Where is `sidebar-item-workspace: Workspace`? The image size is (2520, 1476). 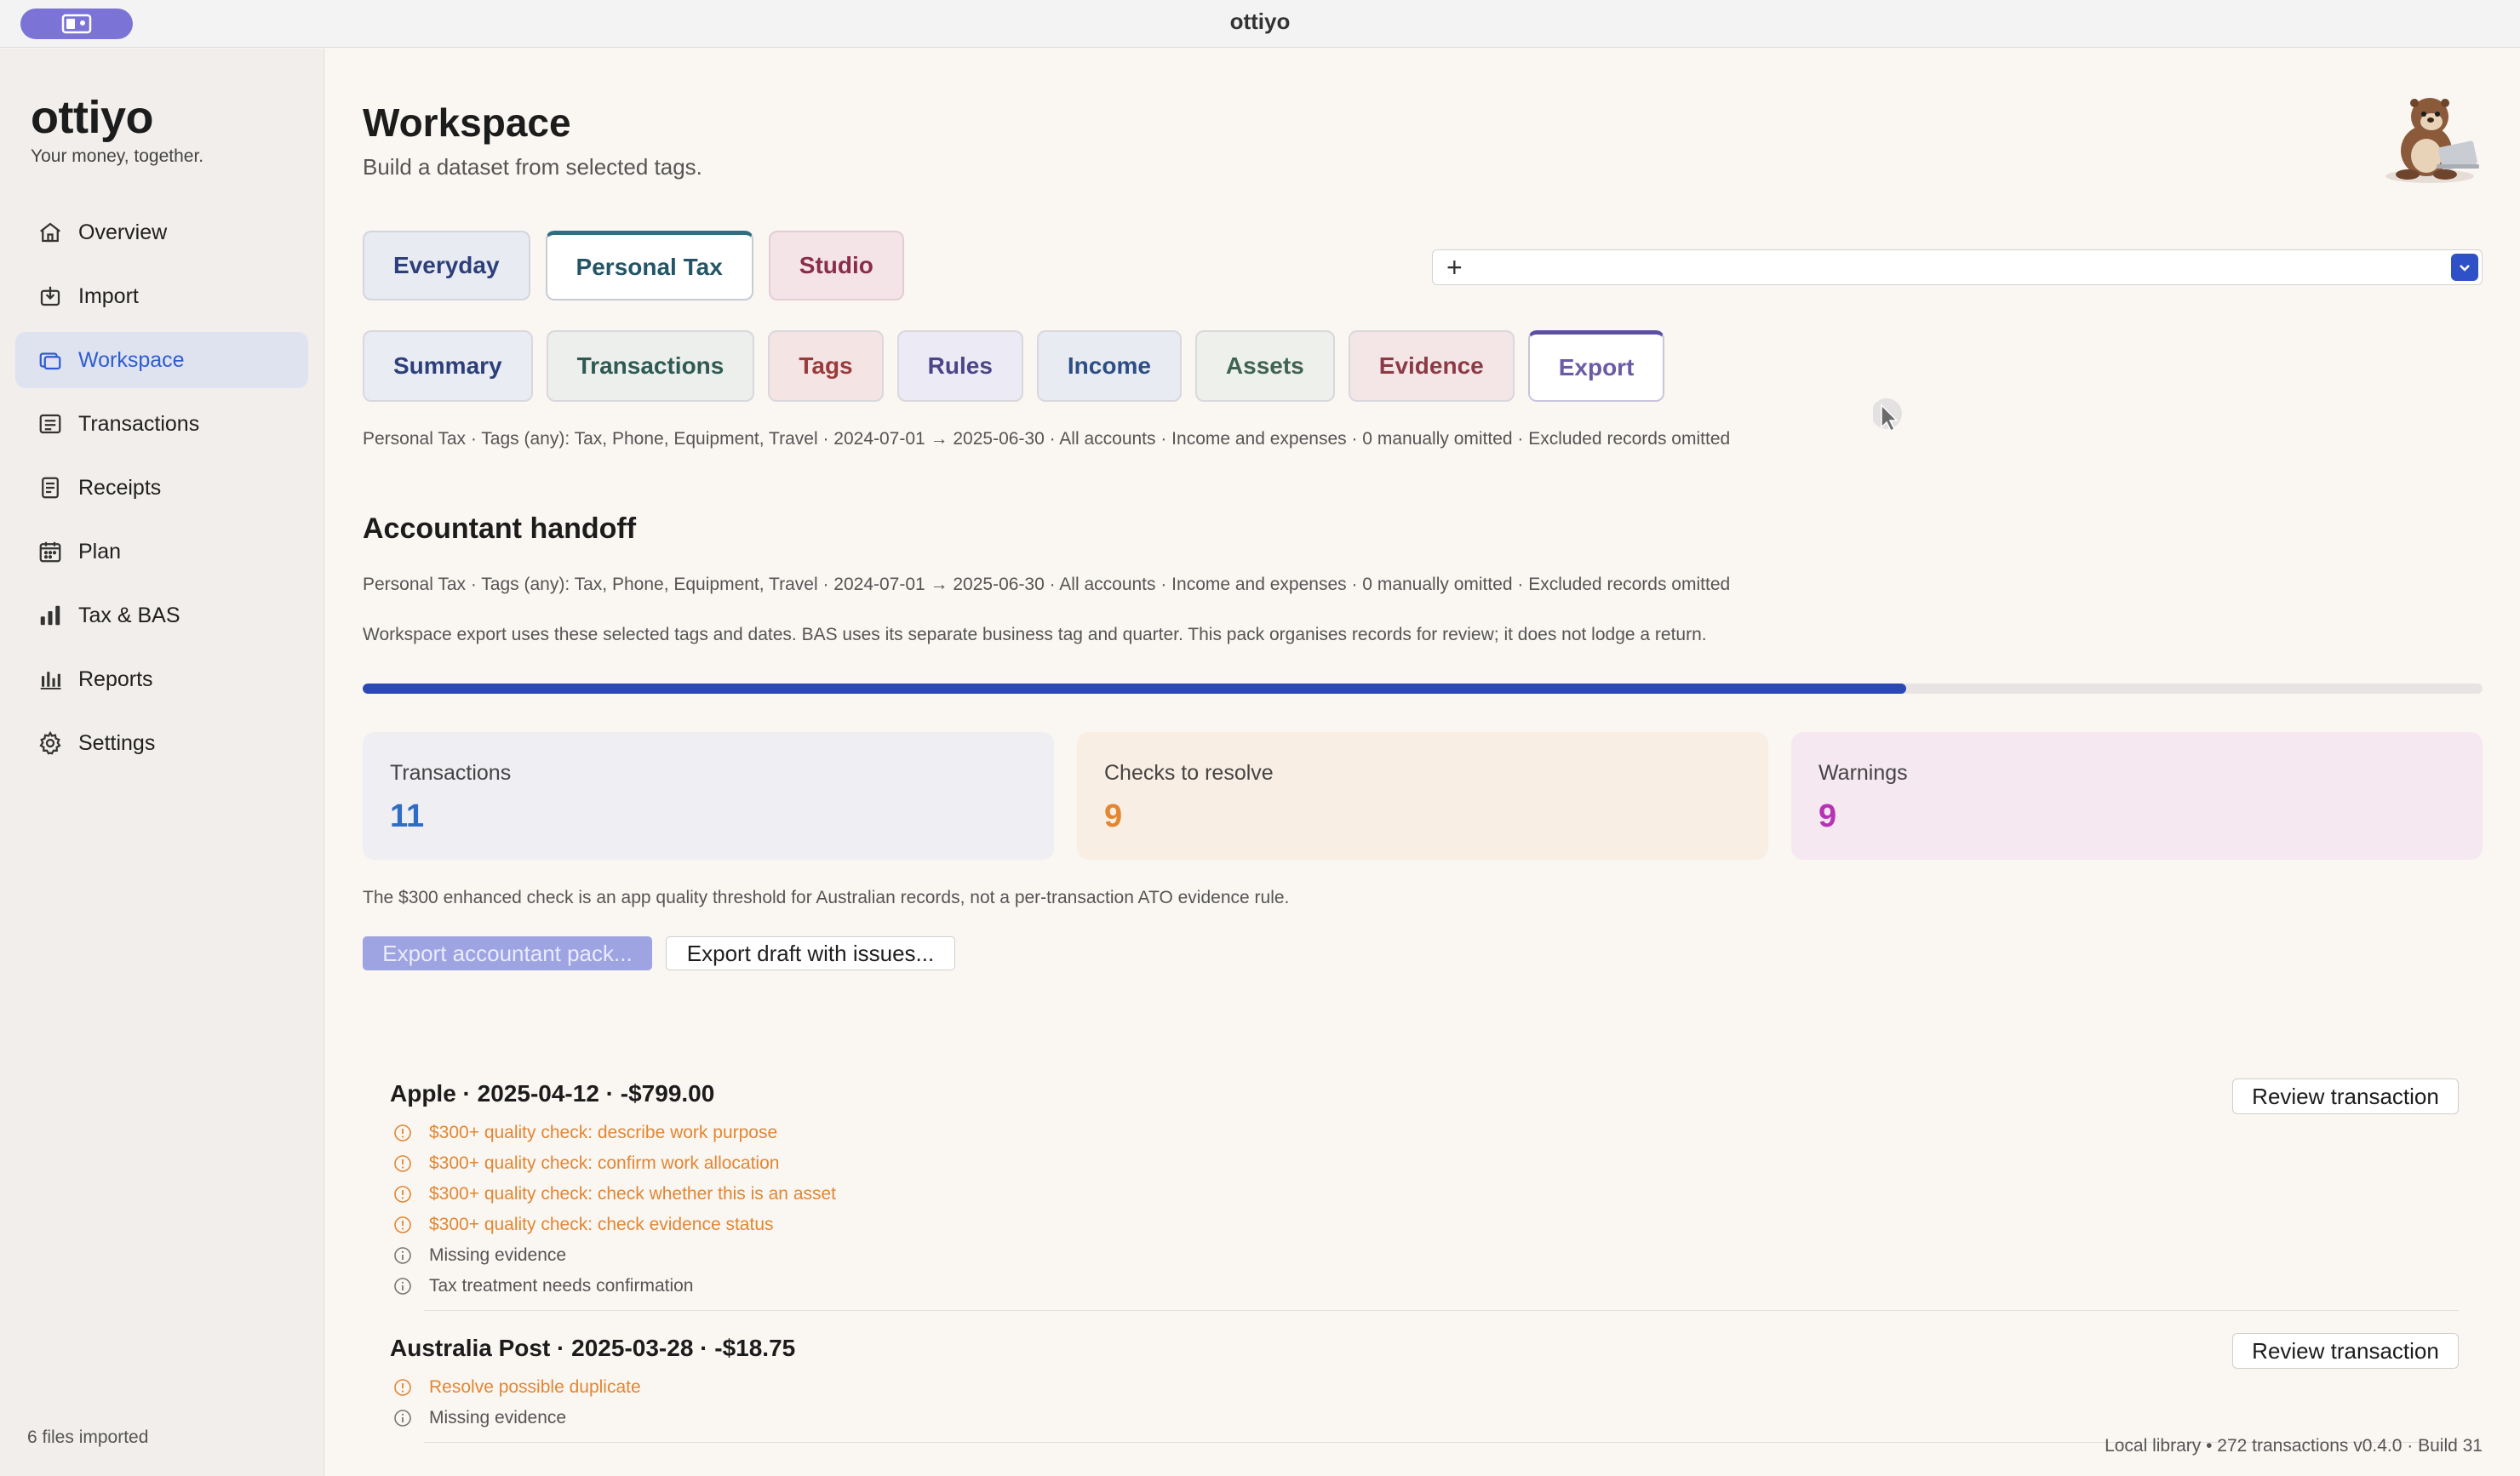
sidebar-item-workspace: Workspace is located at coordinates (161, 360).